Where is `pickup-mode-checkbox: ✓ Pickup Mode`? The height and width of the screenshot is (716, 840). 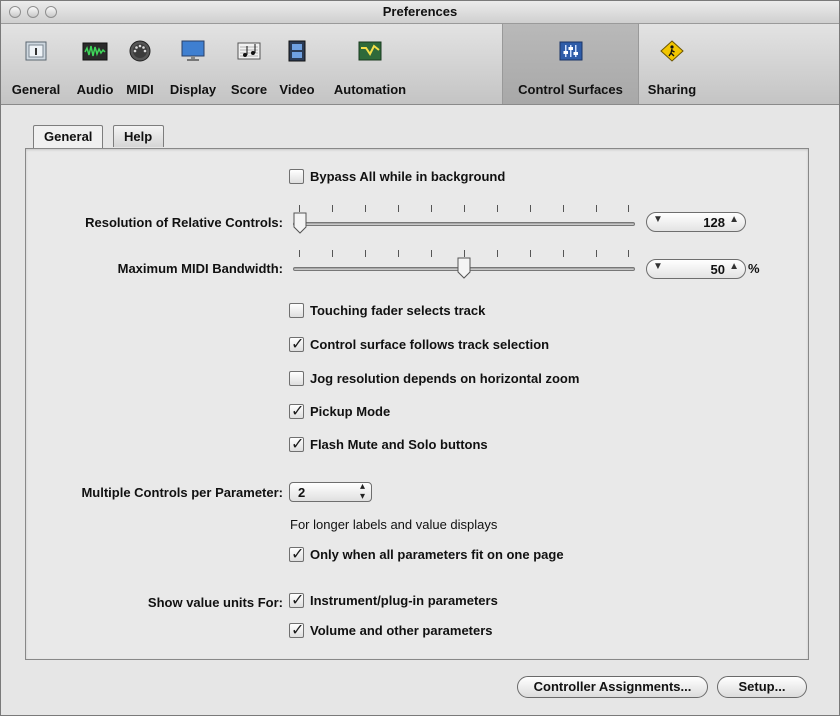 pickup-mode-checkbox: ✓ Pickup Mode is located at coordinates (340, 411).